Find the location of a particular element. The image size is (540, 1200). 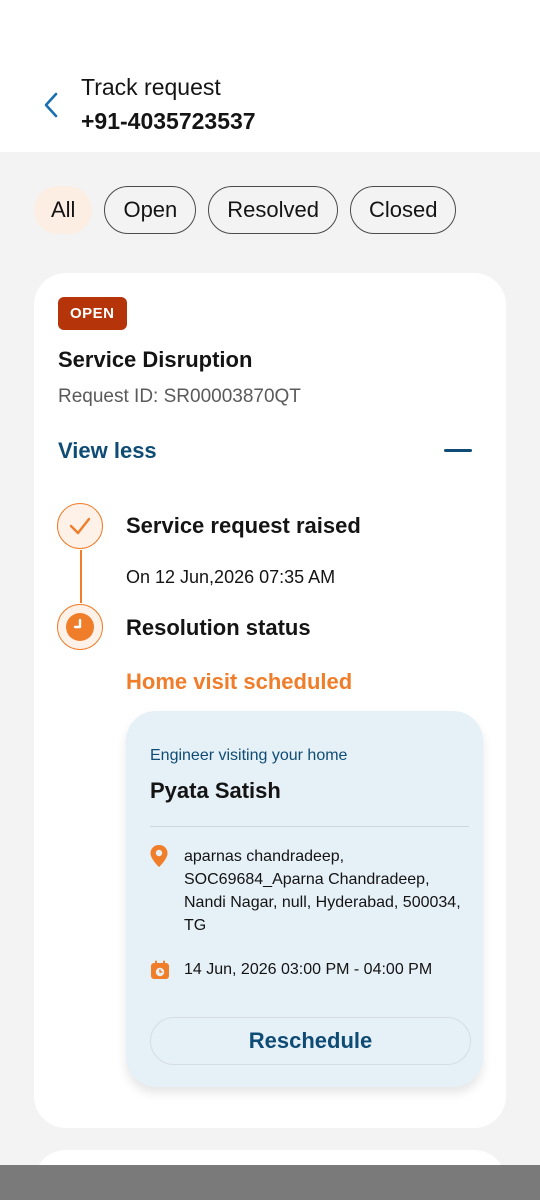

filter-chip-all: All is located at coordinates (63, 210).